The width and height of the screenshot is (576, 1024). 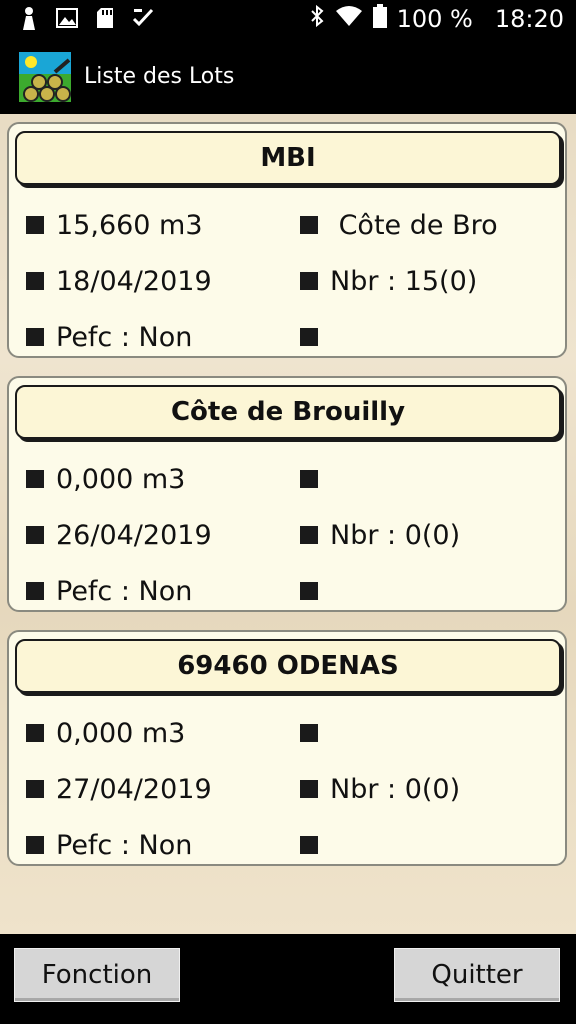 What do you see at coordinates (97, 975) in the screenshot?
I see `function-button: Fonction` at bounding box center [97, 975].